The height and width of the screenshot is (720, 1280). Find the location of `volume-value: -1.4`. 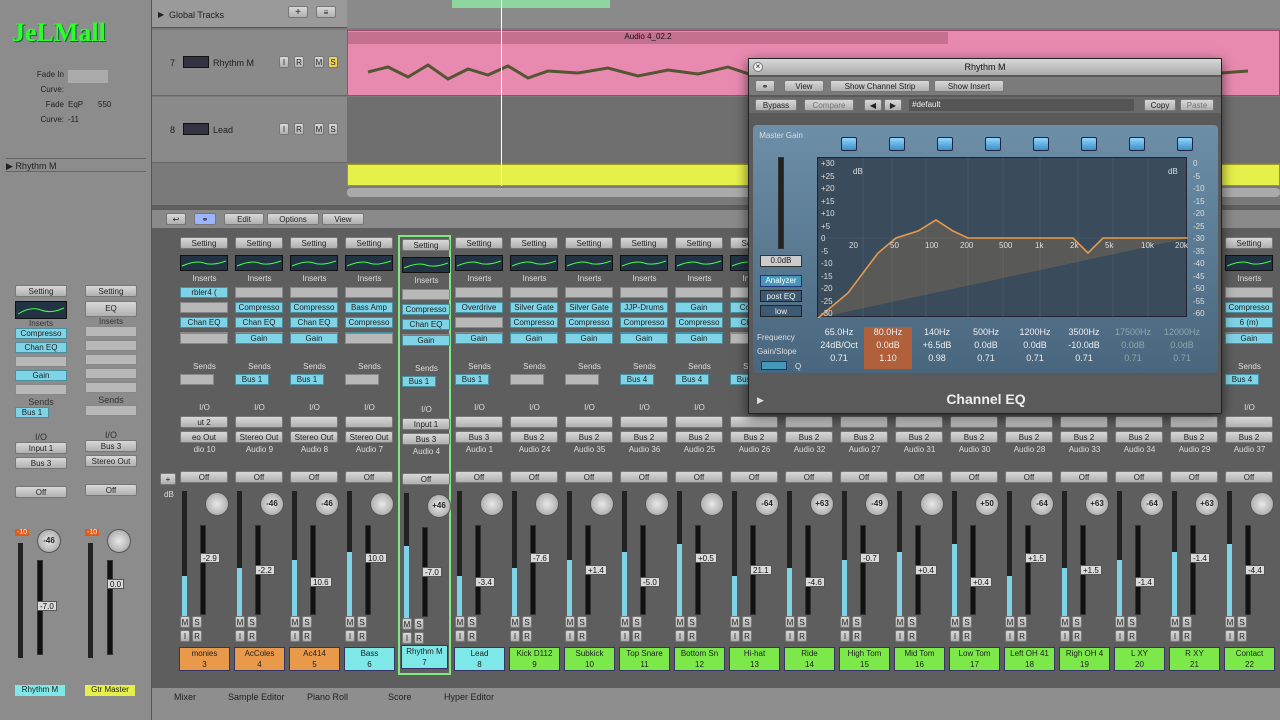

volume-value: -1.4 is located at coordinates (1145, 582).